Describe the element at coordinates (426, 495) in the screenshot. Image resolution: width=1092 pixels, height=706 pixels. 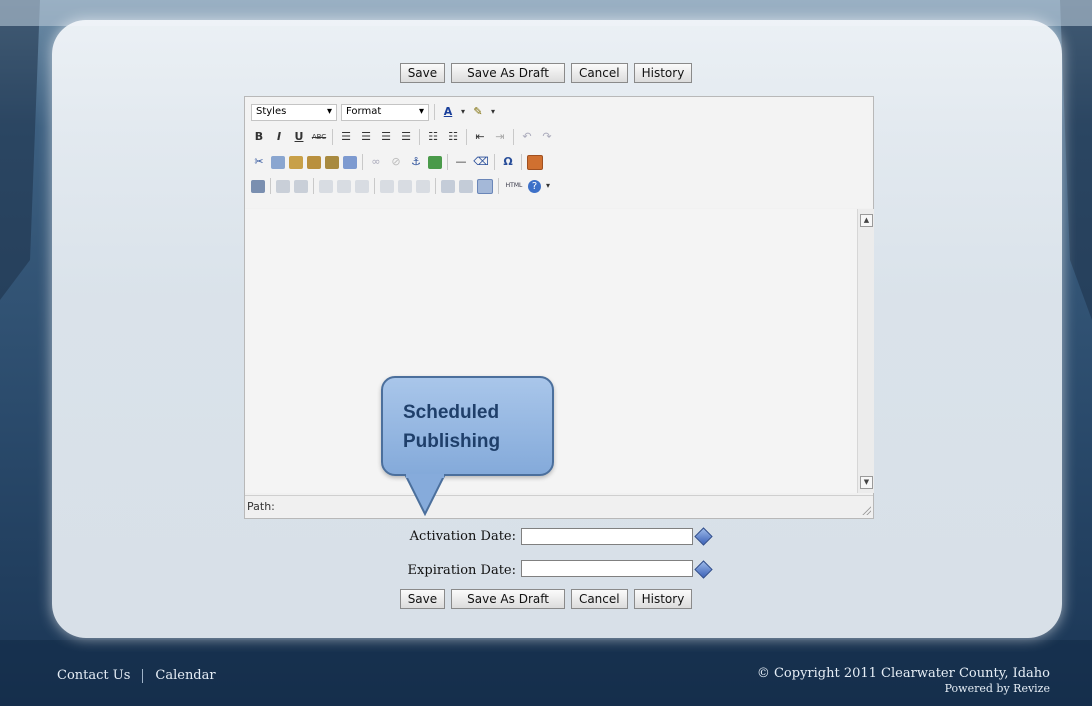
I see `callout-pointer` at that location.